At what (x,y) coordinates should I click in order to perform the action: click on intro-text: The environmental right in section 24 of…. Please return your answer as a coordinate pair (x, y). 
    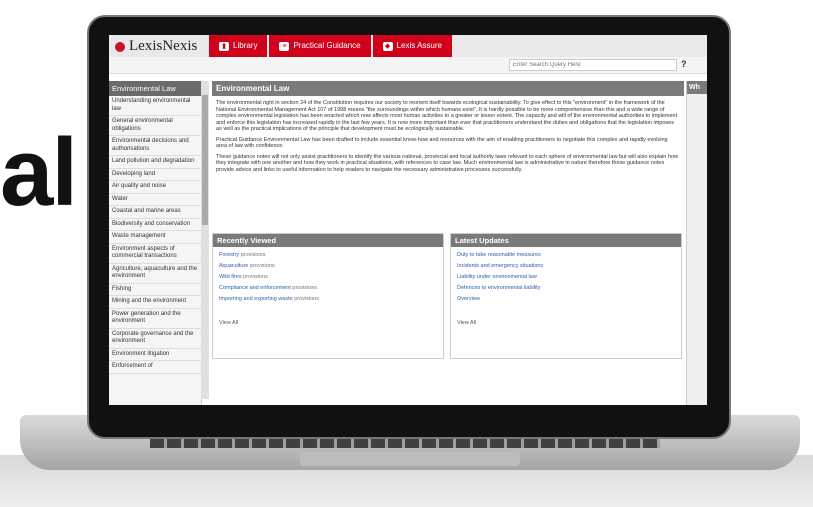
    Looking at the image, I should click on (448, 136).